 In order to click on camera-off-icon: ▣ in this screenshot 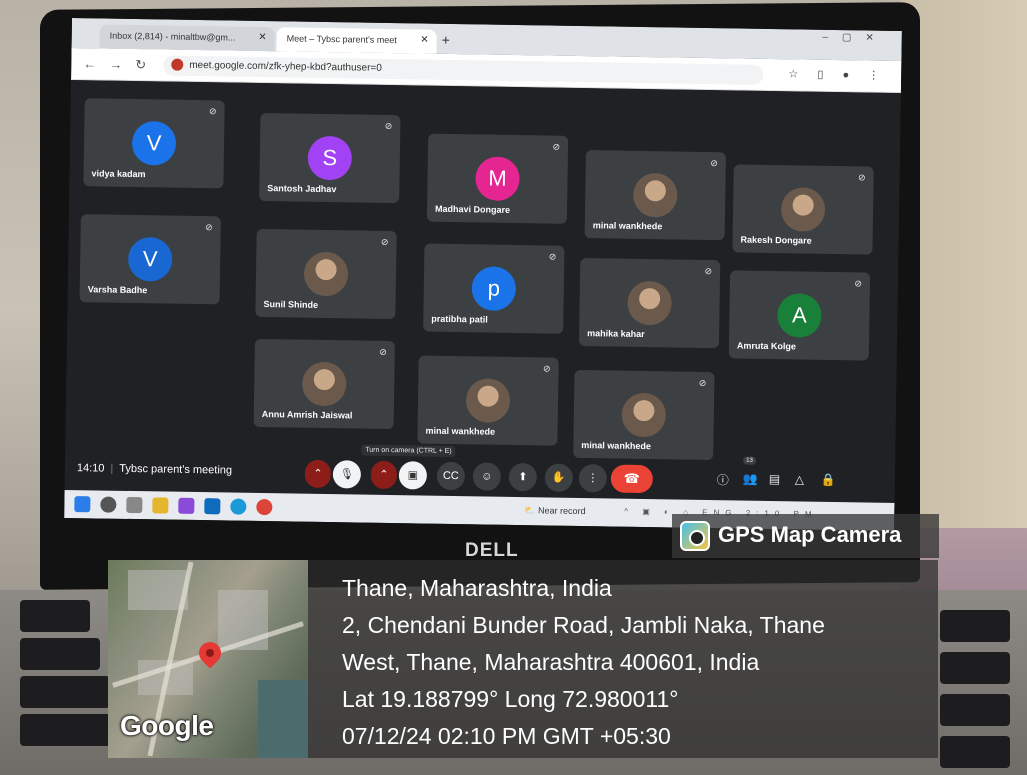, I will do `click(413, 475)`.